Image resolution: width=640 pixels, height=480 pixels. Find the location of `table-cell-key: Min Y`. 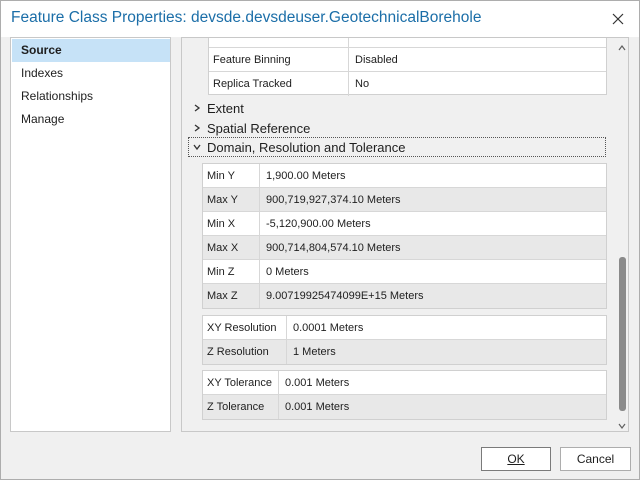

table-cell-key: Min Y is located at coordinates (231, 175).